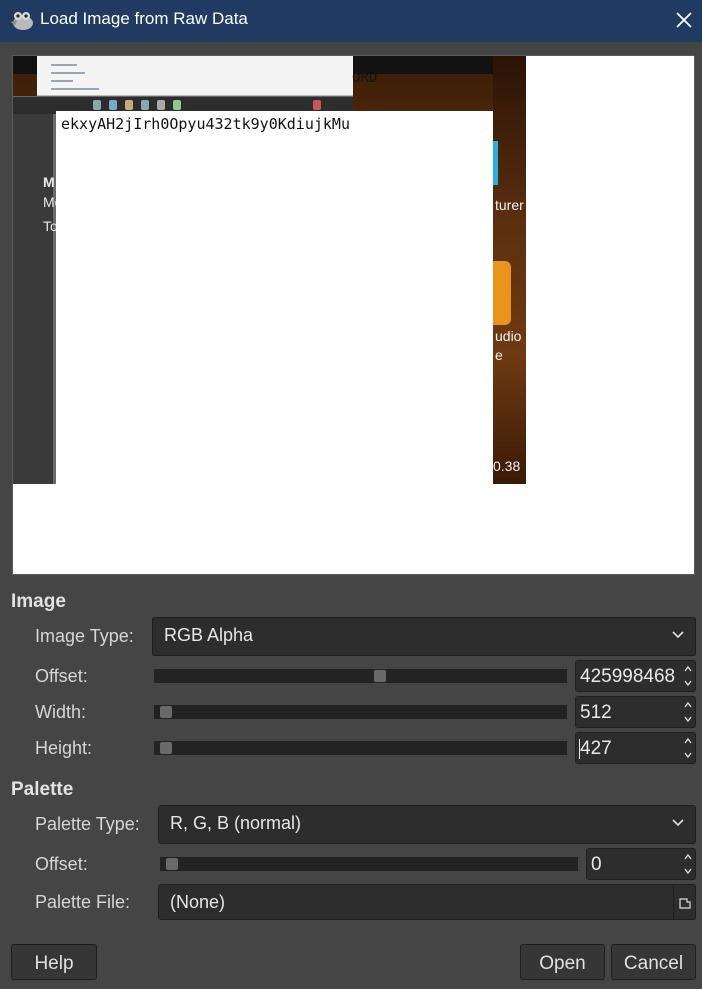 The width and height of the screenshot is (702, 989). What do you see at coordinates (424, 636) in the screenshot?
I see `image-type-dropdown: RGB Alpha` at bounding box center [424, 636].